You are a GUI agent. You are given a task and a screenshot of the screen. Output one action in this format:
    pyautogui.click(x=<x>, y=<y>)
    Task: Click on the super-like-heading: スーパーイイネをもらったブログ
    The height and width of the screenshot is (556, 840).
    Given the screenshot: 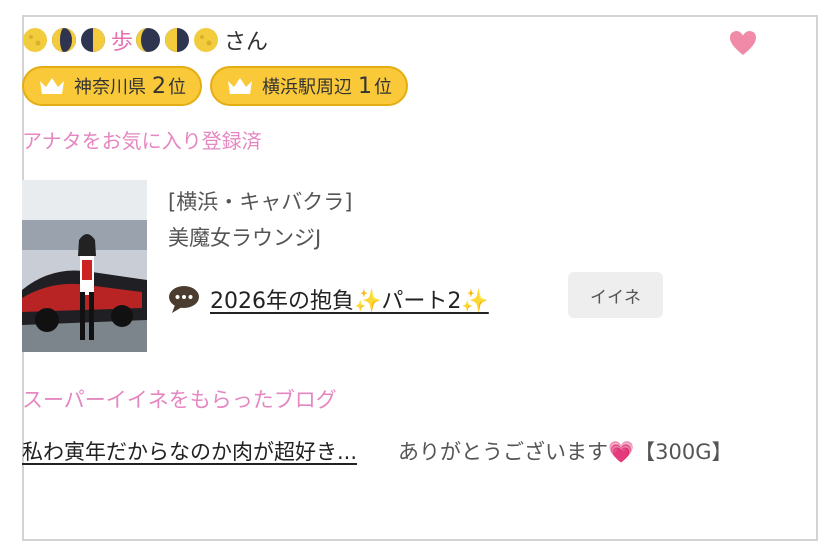 What is the action you would take?
    pyautogui.click(x=179, y=400)
    